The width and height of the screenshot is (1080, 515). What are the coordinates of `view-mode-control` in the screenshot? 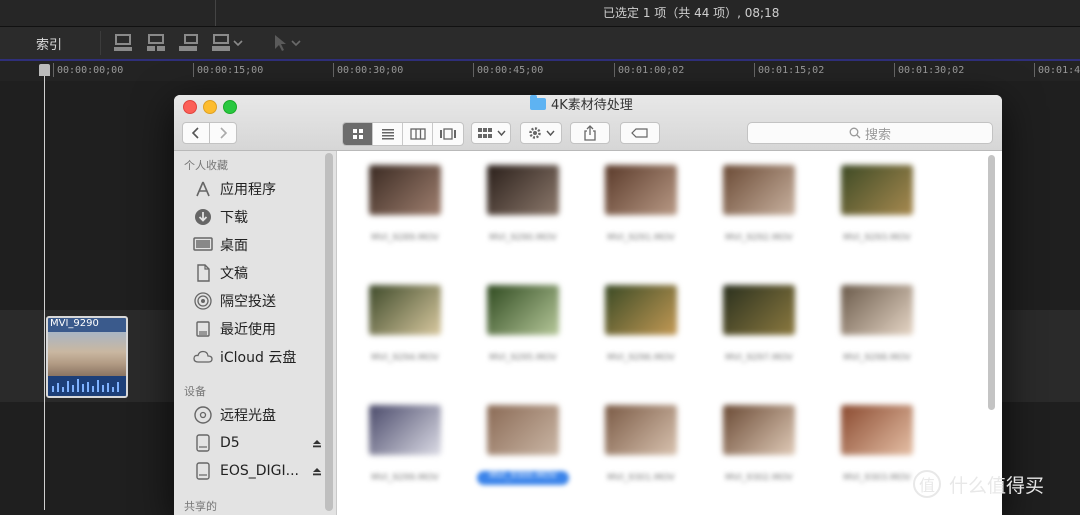 It's located at (403, 134).